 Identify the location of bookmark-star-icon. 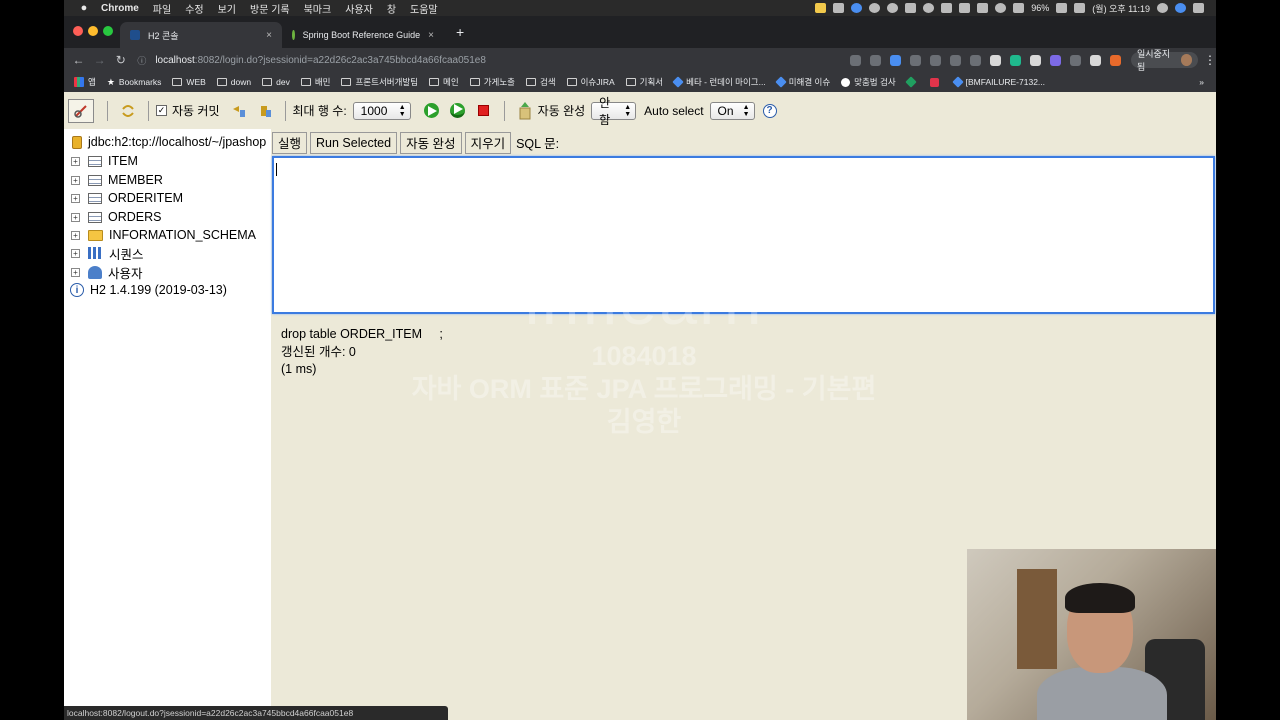
(875, 60).